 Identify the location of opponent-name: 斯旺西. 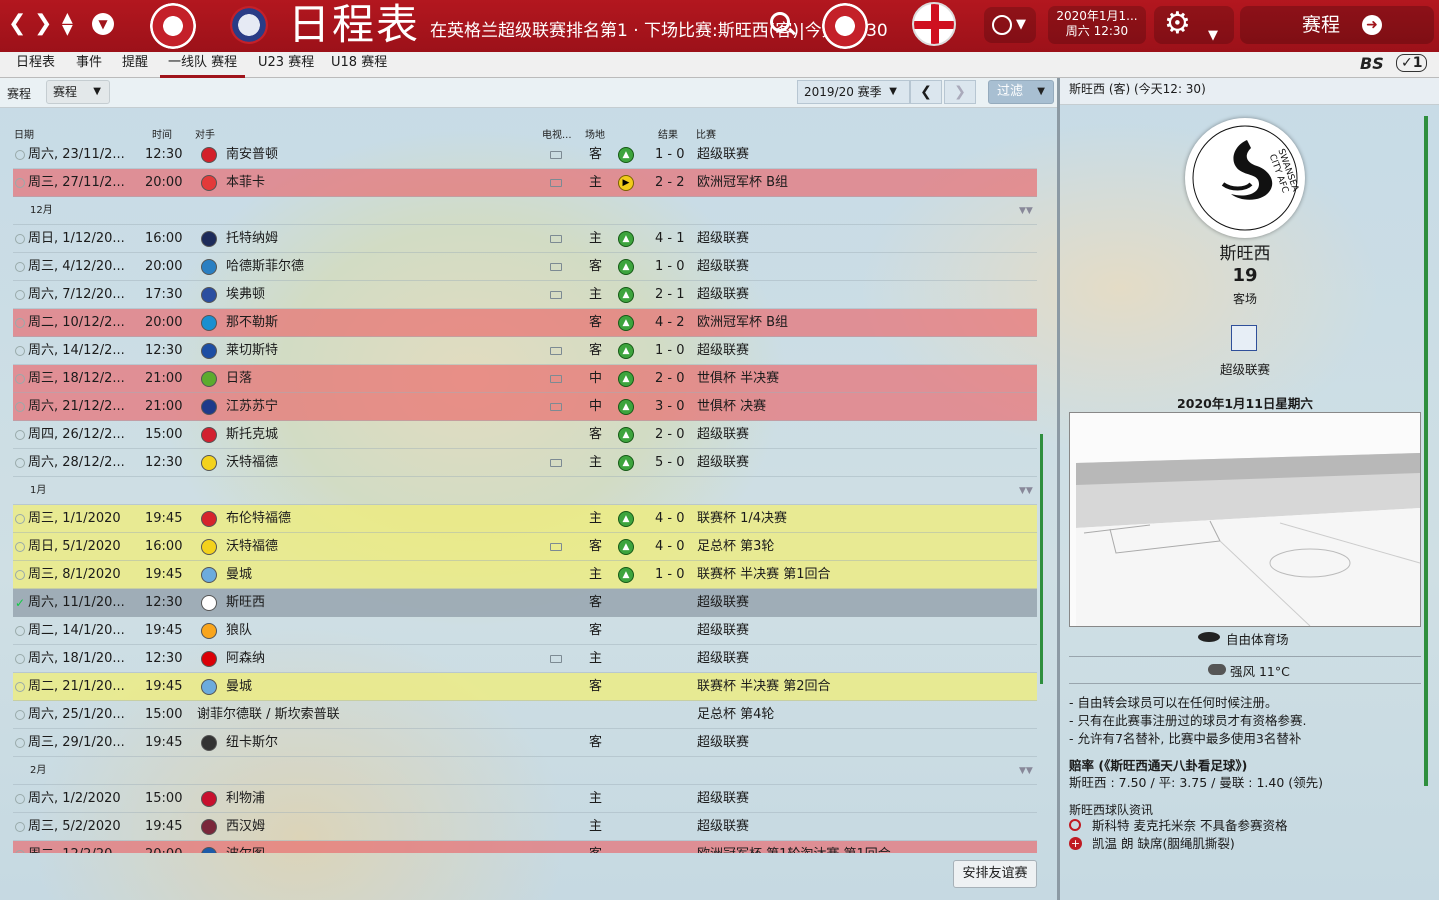
(245, 603).